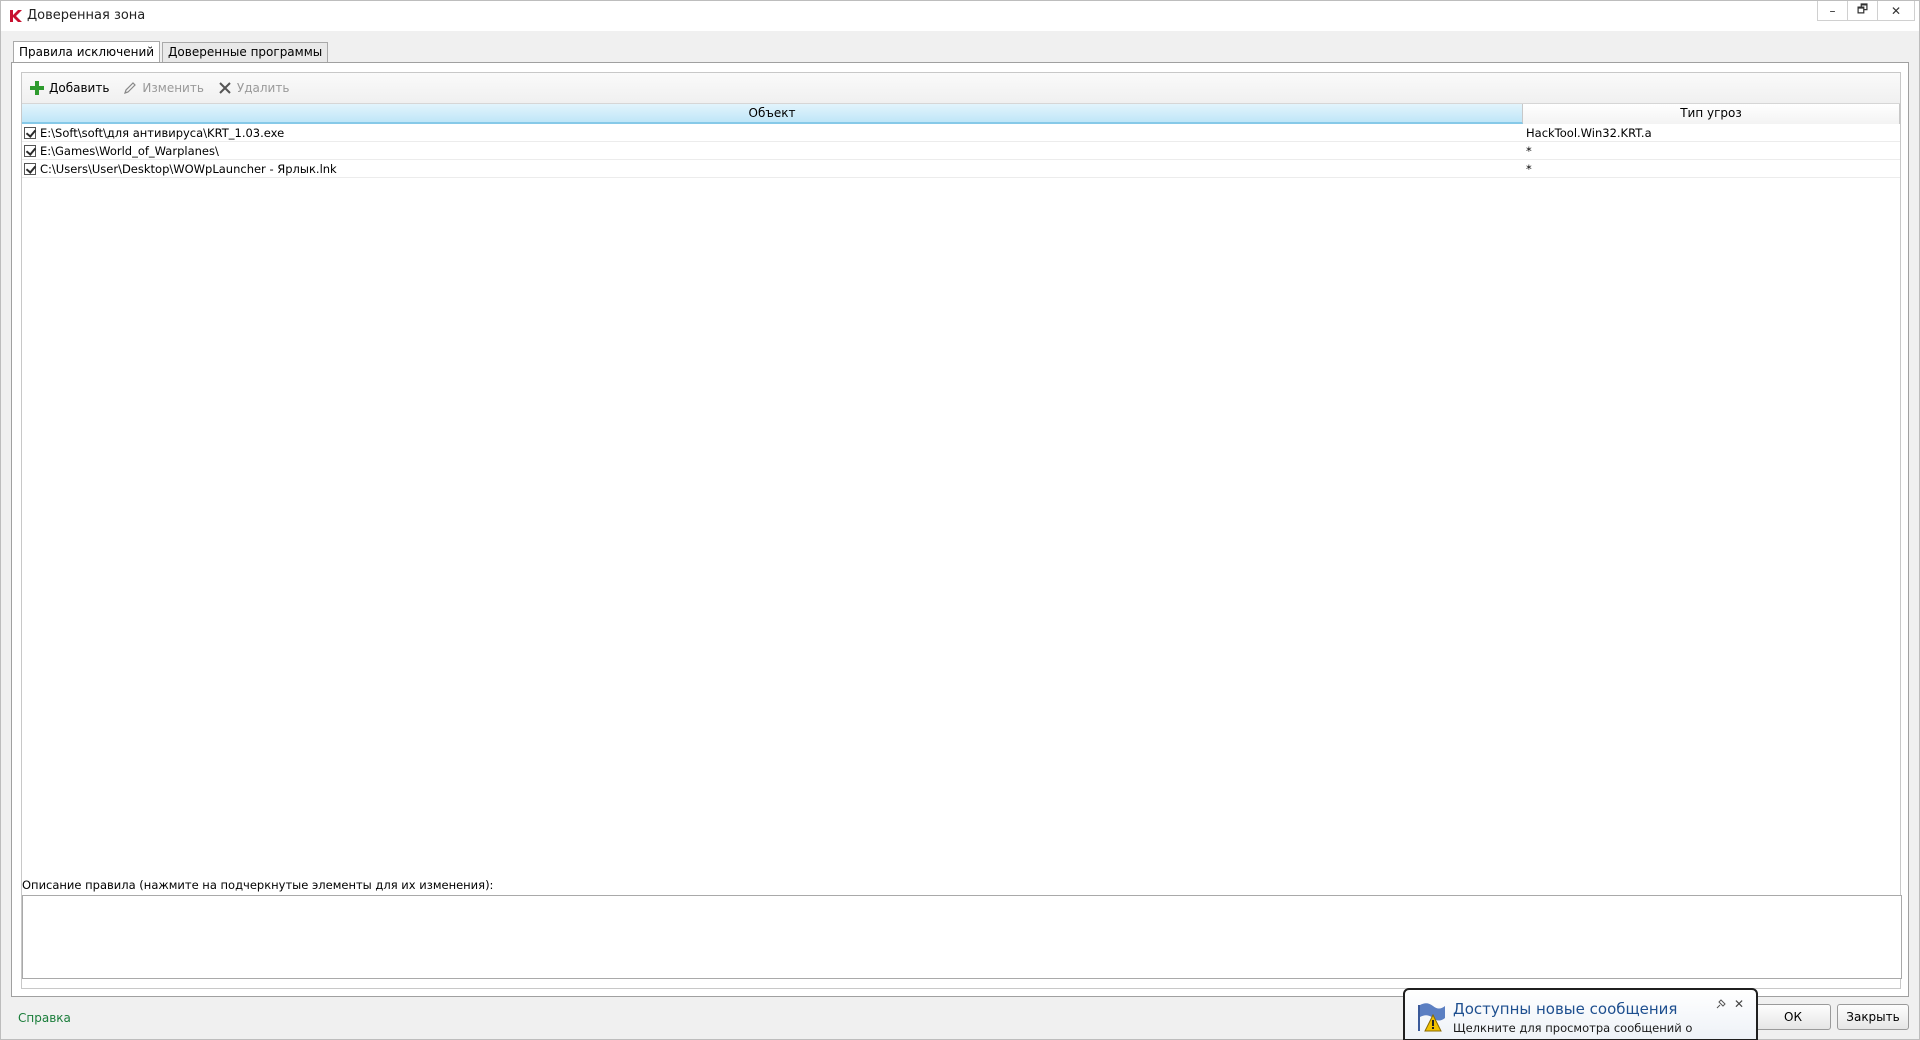  Describe the element at coordinates (1589, 132) in the screenshot. I see `threat-type-cell: HackTool.Win32.KRT.a` at that location.